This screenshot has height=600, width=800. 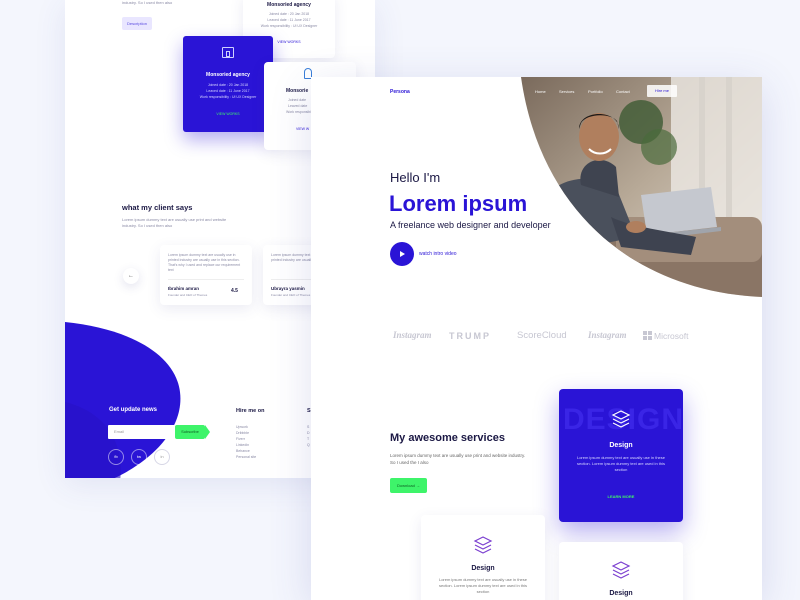 What do you see at coordinates (184, 288) in the screenshot?
I see `testimonial-name: Ibrahim amran` at bounding box center [184, 288].